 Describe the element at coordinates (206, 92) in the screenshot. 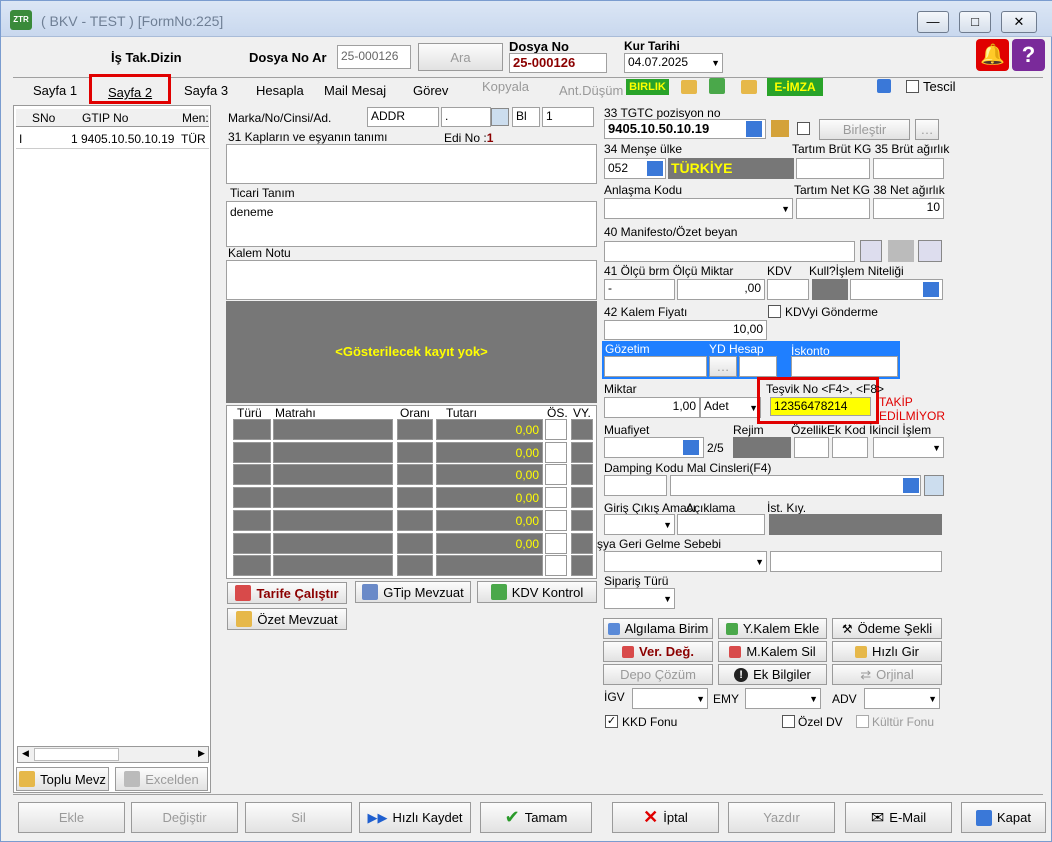

I see `tab-sayfa-3: Sayfa 3` at that location.